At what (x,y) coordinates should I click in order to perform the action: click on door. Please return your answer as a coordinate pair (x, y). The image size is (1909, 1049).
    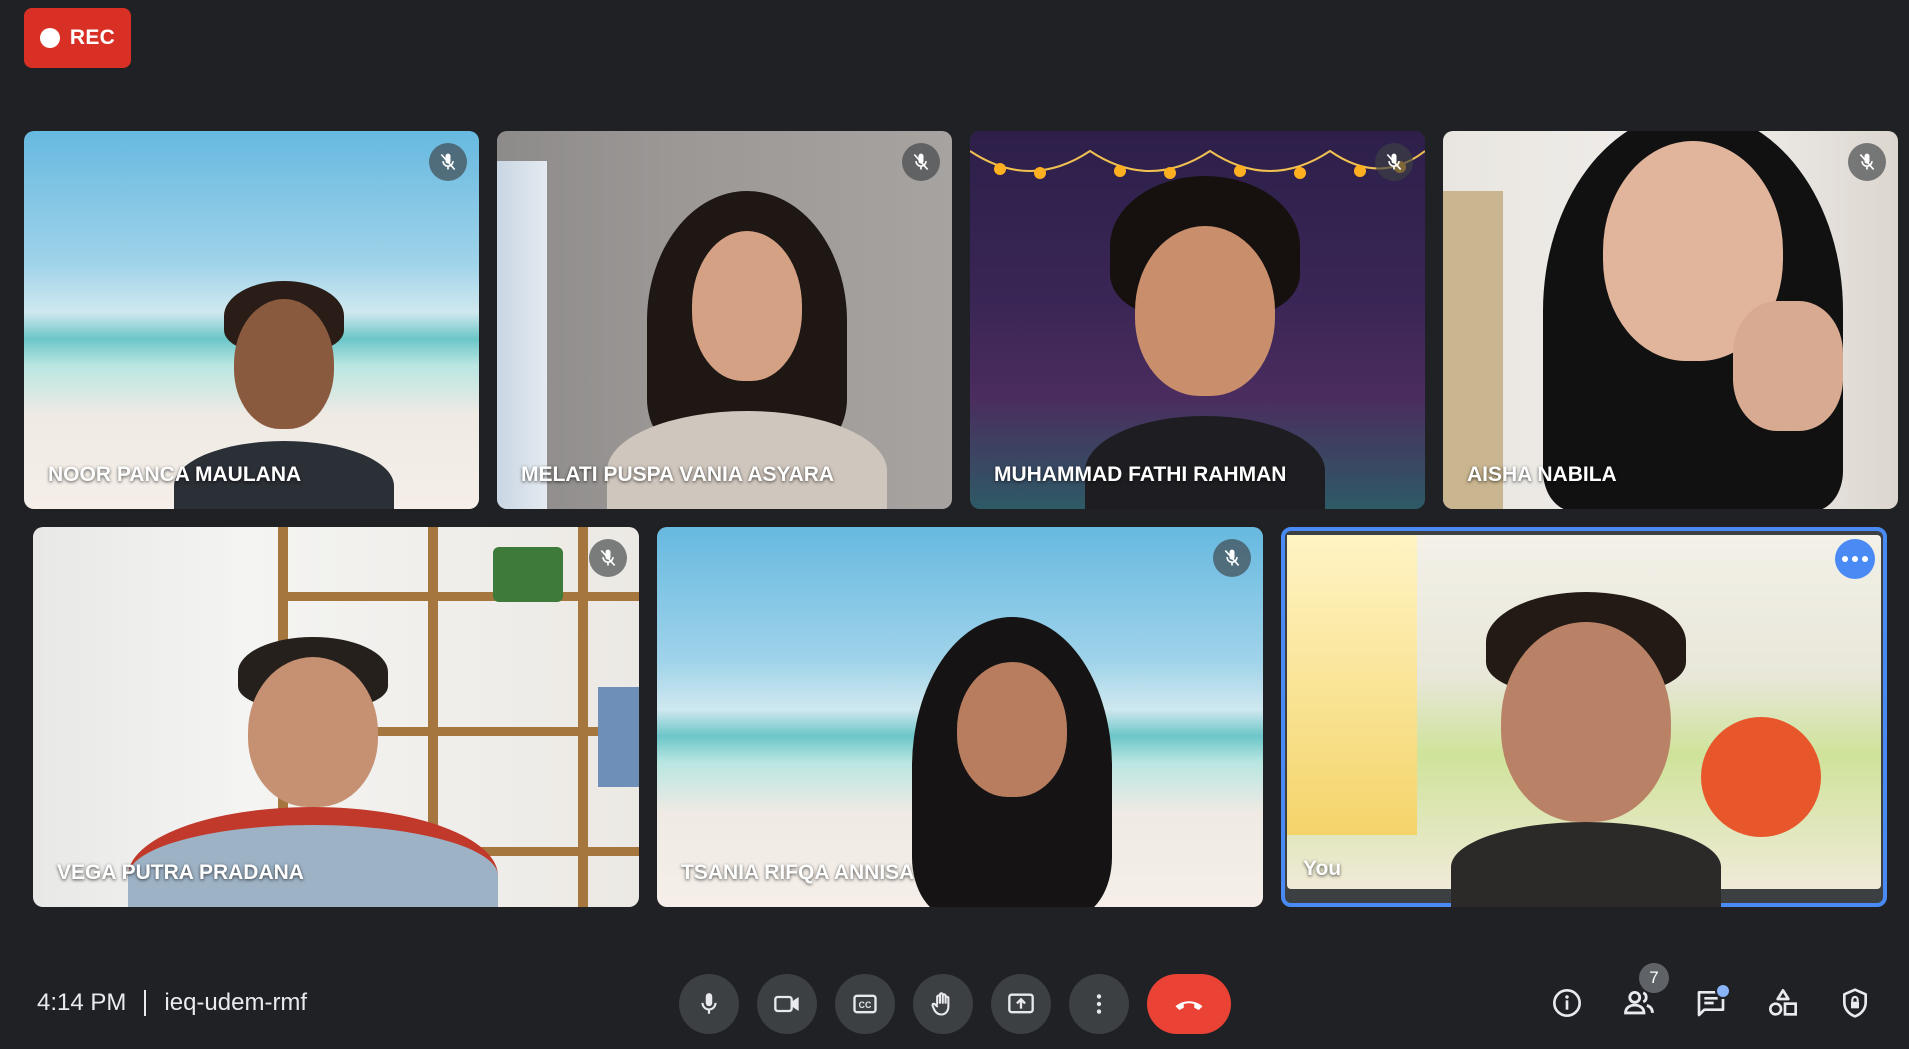
    Looking at the image, I should click on (1473, 350).